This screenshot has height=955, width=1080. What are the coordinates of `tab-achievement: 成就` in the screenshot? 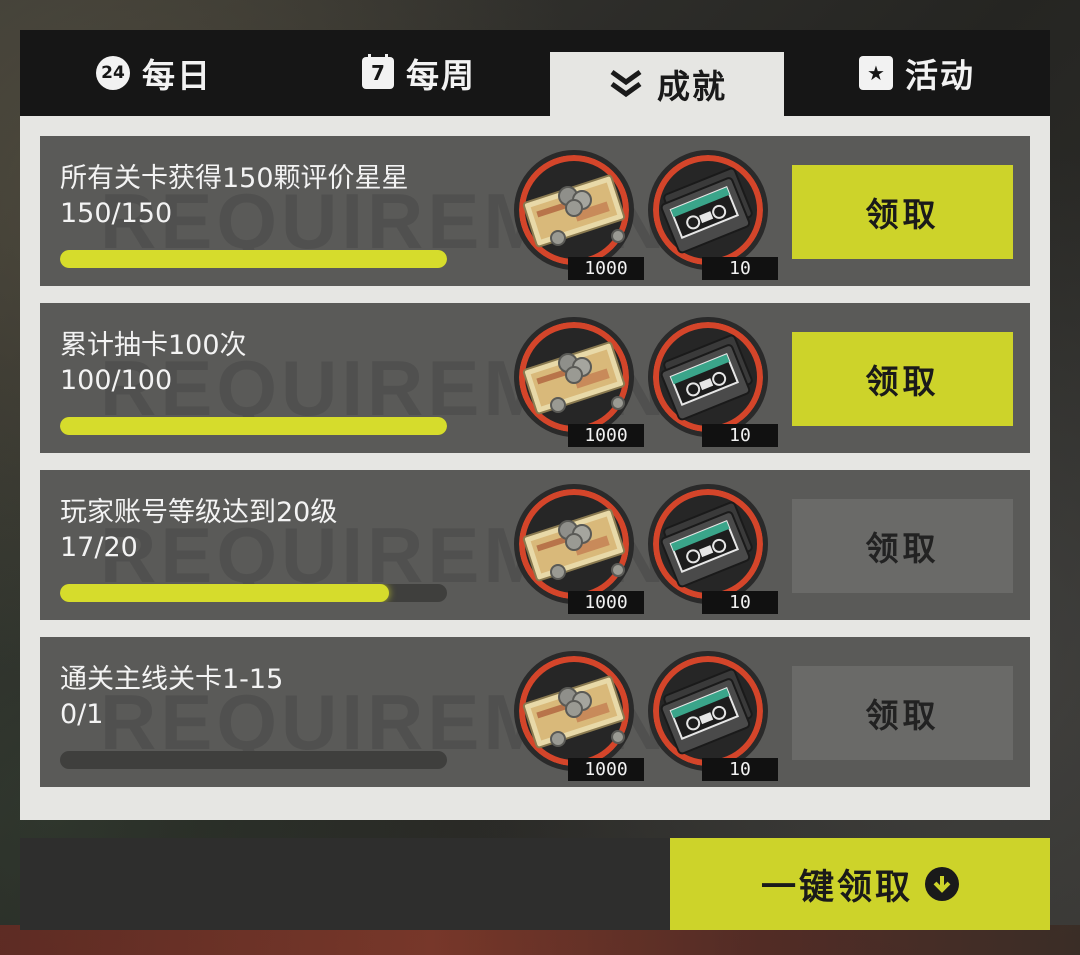 It's located at (667, 84).